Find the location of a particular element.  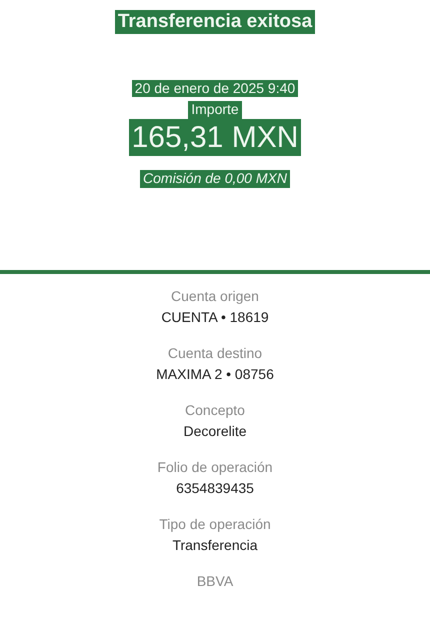

detail-label: Cuenta destino is located at coordinates (215, 353).